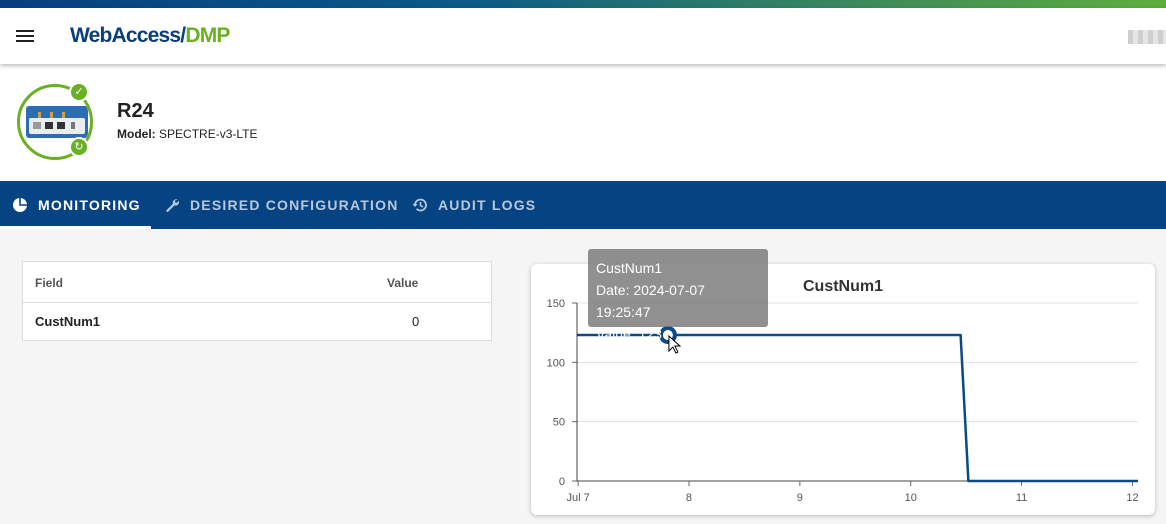  What do you see at coordinates (559, 423) in the screenshot?
I see `y-tick-label: 50` at bounding box center [559, 423].